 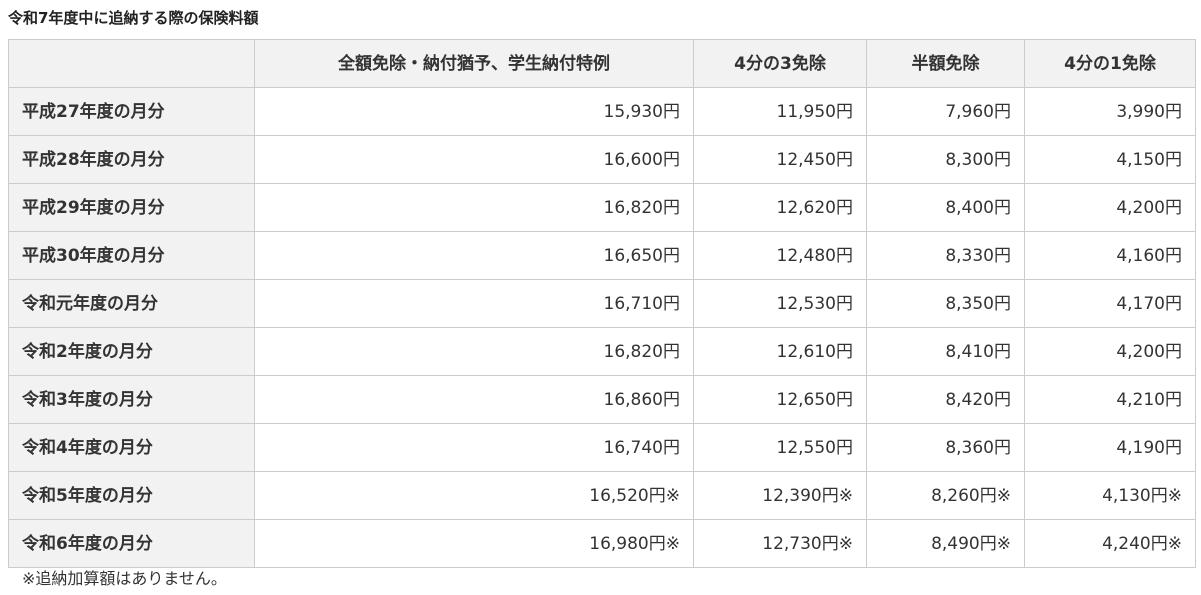 What do you see at coordinates (131, 63) in the screenshot?
I see `header-corner` at bounding box center [131, 63].